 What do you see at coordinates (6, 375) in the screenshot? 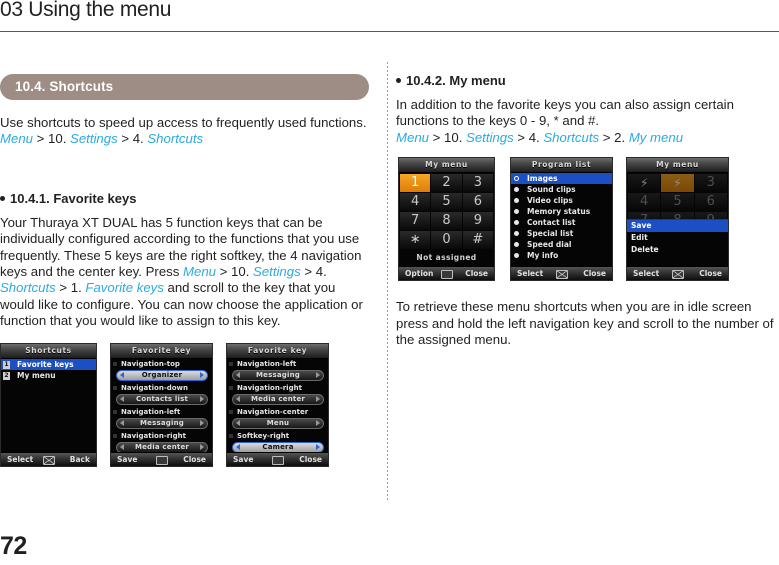
I see `phone1-row2-number: 2` at bounding box center [6, 375].